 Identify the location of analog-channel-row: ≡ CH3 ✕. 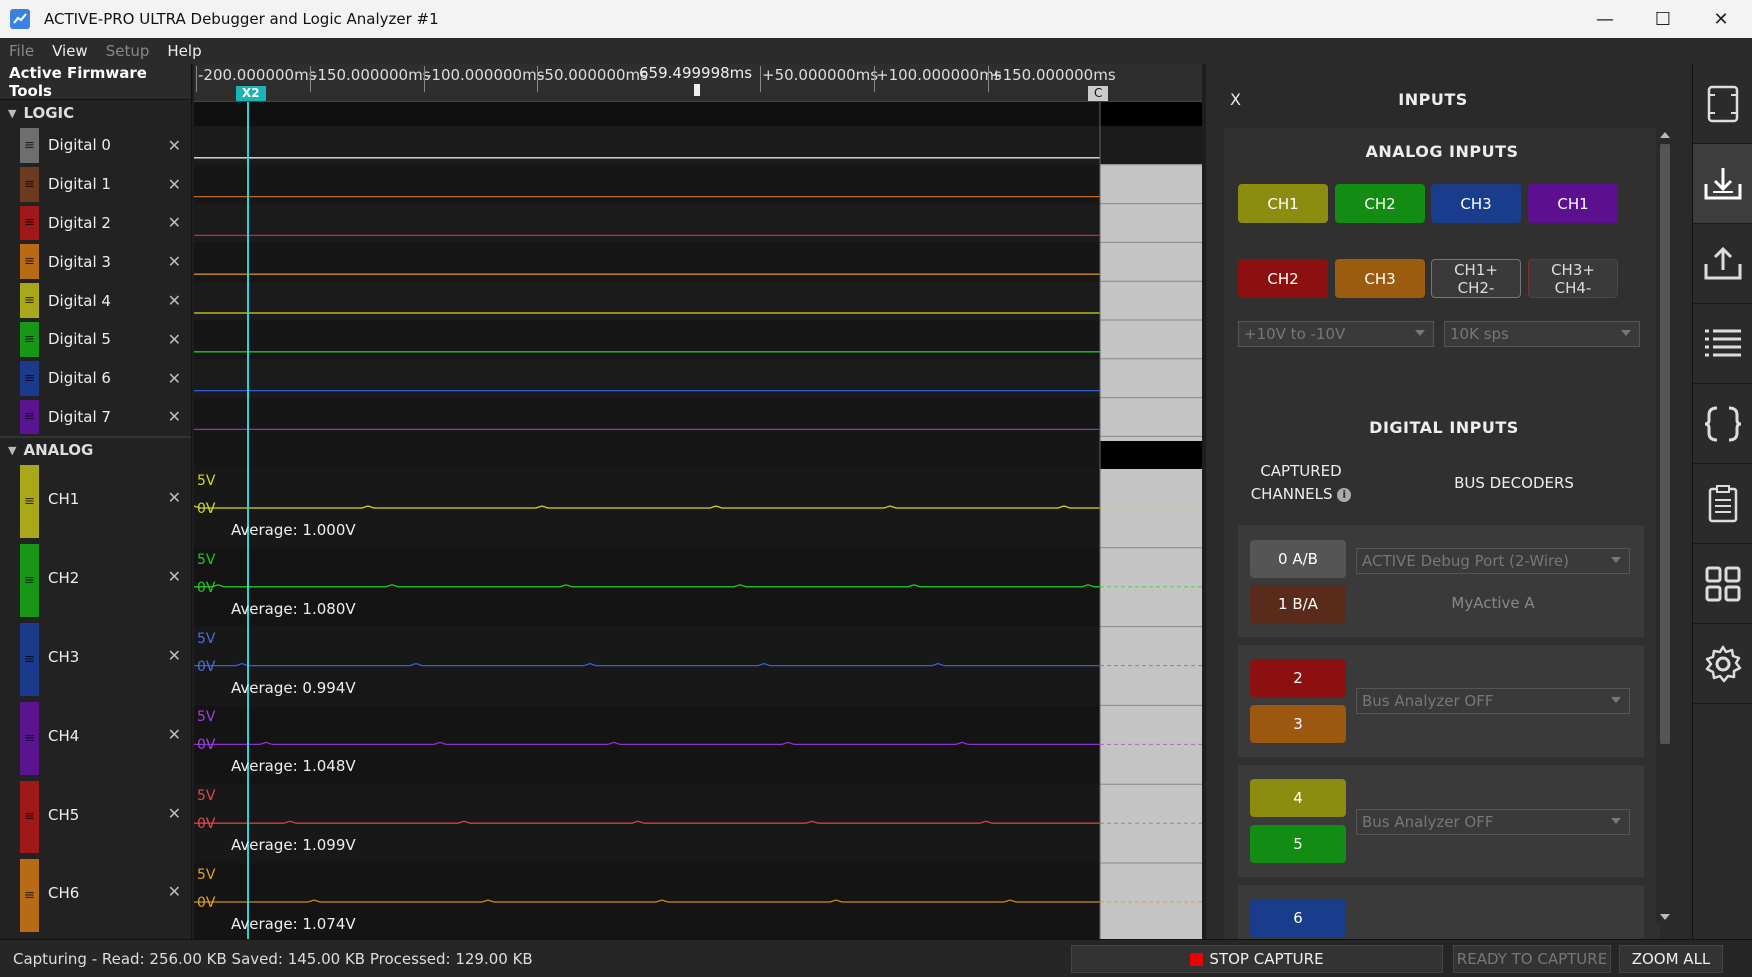
(95, 659).